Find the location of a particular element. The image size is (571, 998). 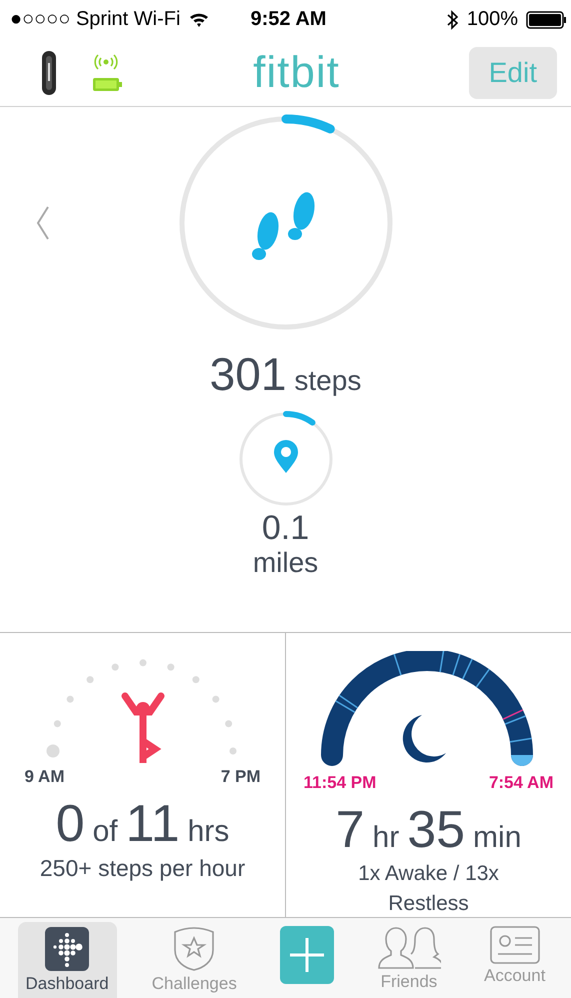

tab: Dashboard is located at coordinates (67, 960).